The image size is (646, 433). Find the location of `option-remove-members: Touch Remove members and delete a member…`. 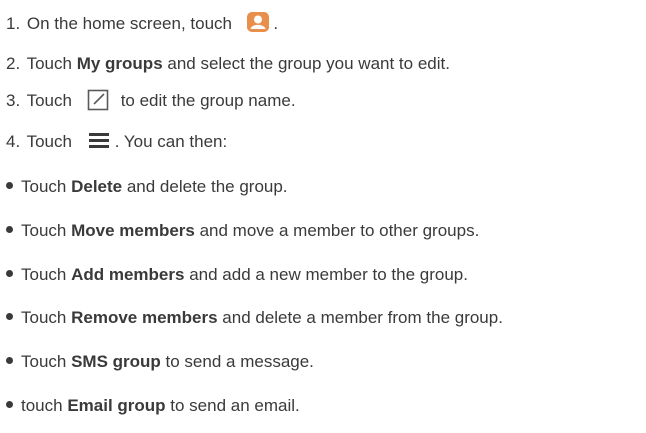

option-remove-members: Touch Remove members and delete a member… is located at coordinates (254, 318).